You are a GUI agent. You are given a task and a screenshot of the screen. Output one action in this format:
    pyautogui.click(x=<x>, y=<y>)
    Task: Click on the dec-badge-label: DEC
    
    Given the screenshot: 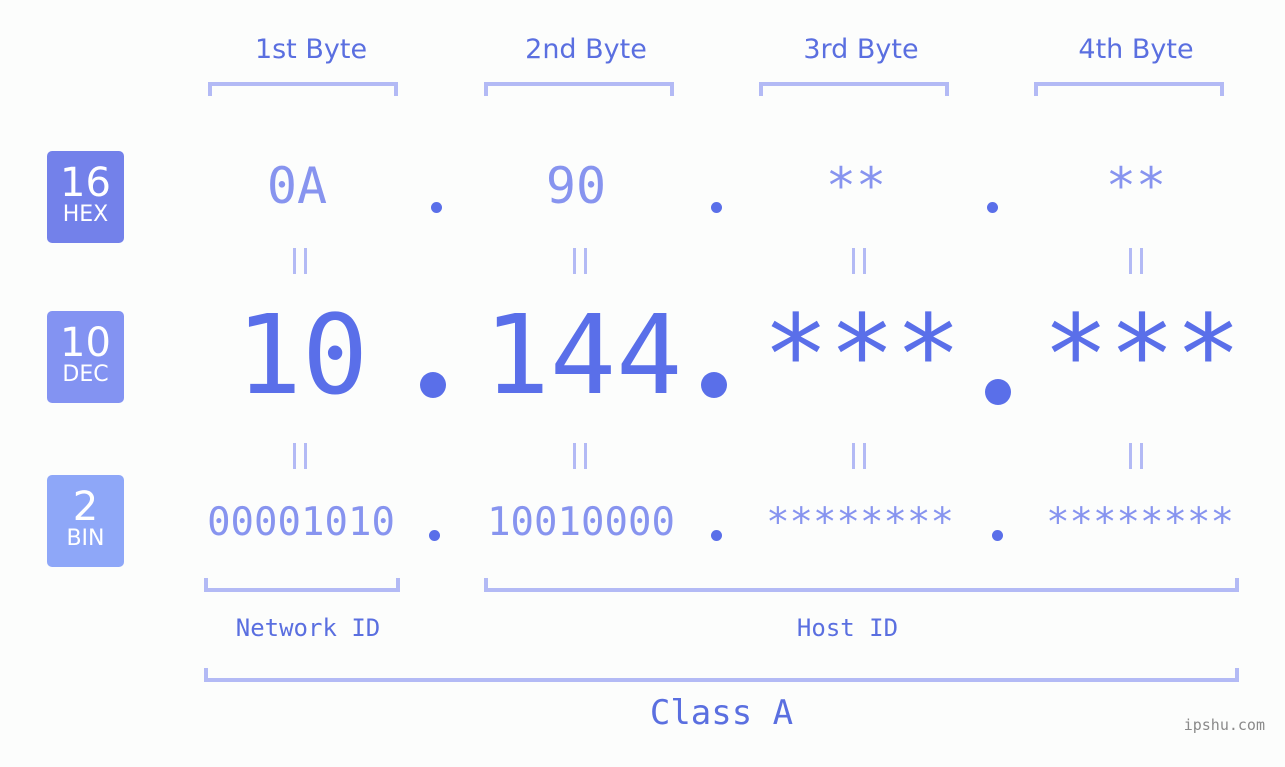 What is the action you would take?
    pyautogui.click(x=85, y=374)
    